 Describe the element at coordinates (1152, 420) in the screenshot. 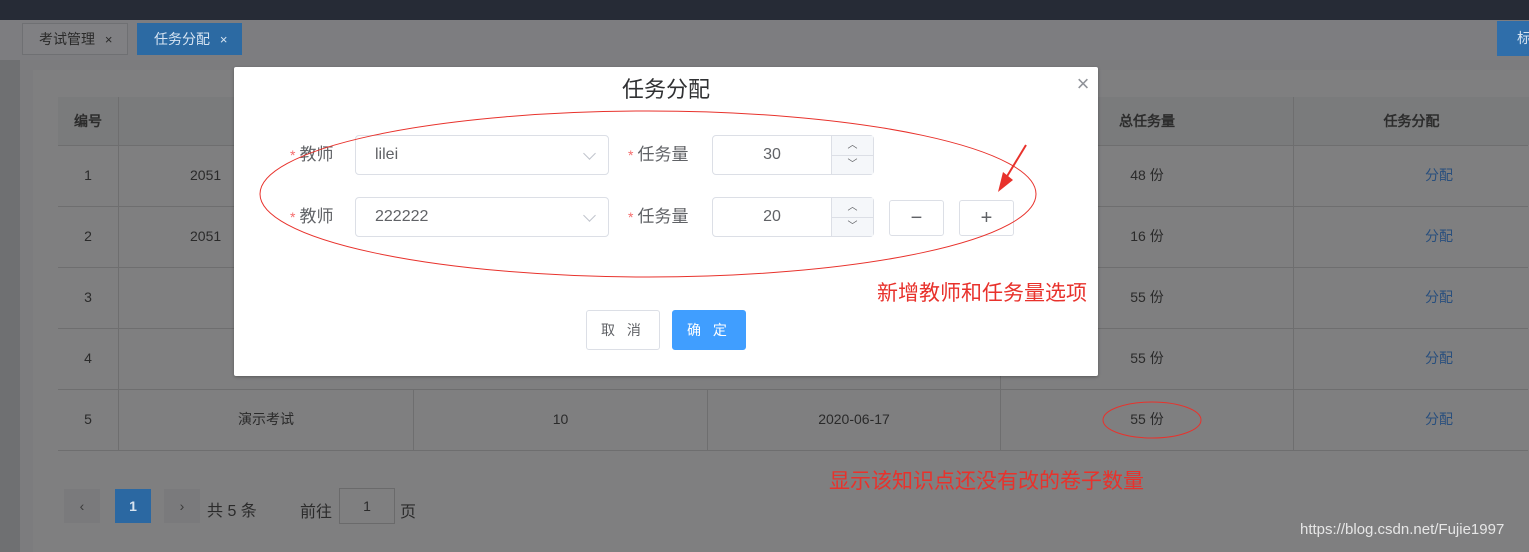

I see `highlight-ellipse` at that location.